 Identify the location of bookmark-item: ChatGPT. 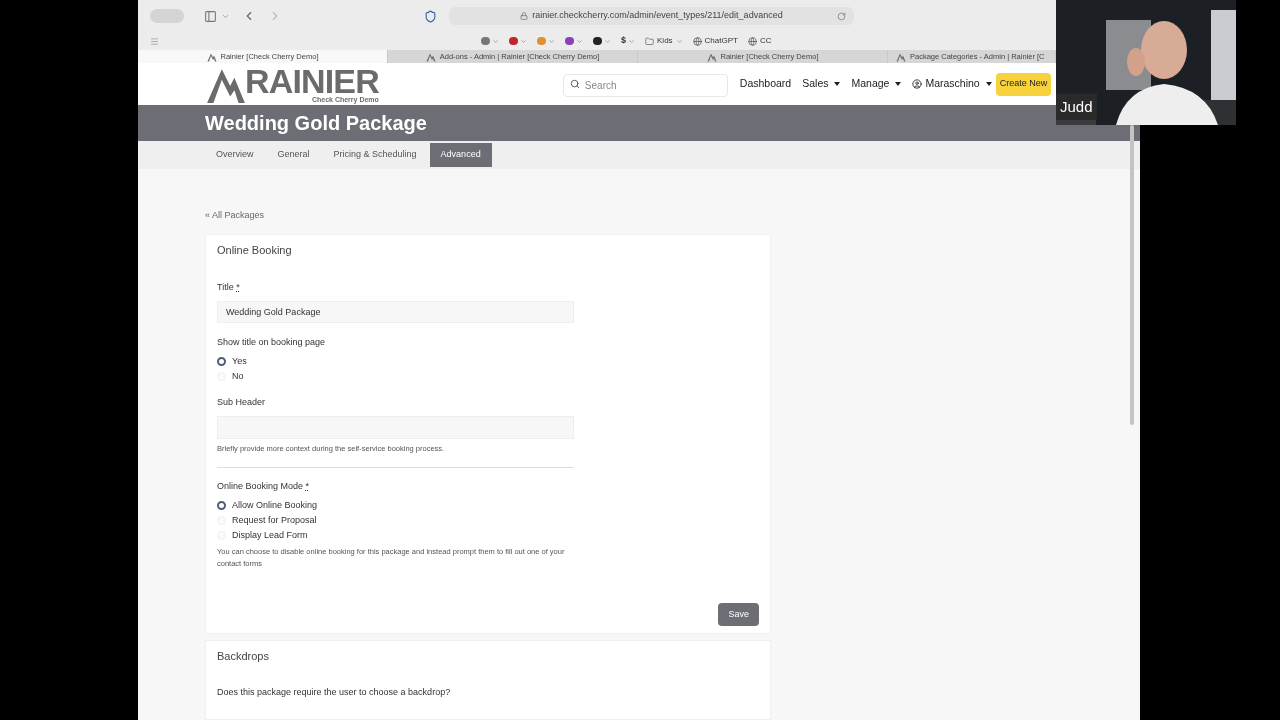
(715, 41).